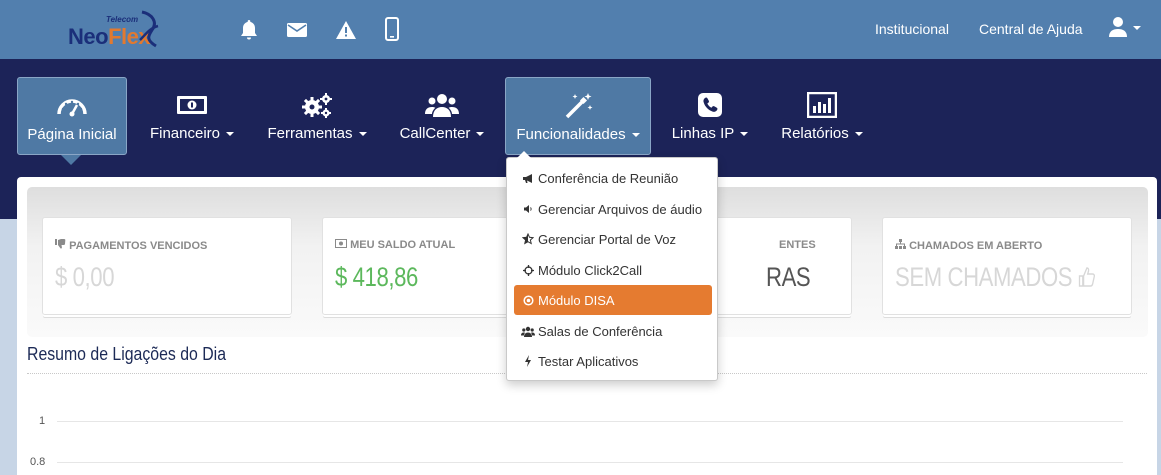  Describe the element at coordinates (297, 30) in the screenshot. I see `envelope-icon` at that location.